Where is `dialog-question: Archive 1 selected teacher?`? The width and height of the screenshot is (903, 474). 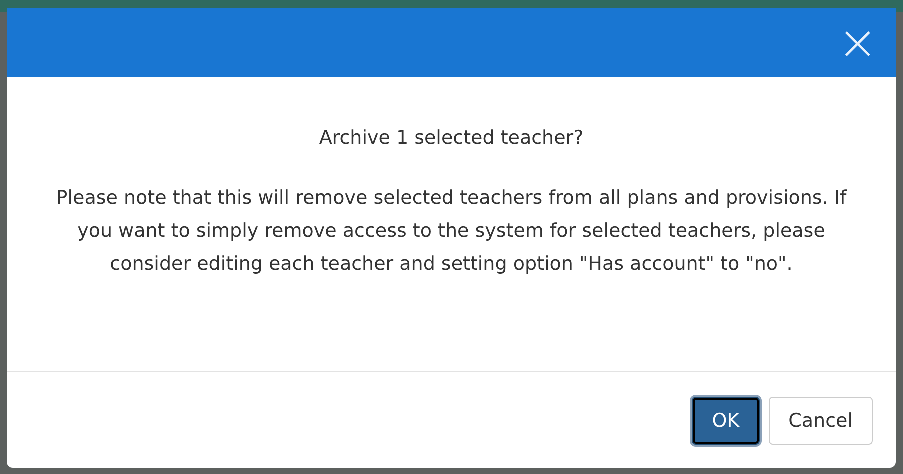
dialog-question: Archive 1 selected teacher? is located at coordinates (451, 138).